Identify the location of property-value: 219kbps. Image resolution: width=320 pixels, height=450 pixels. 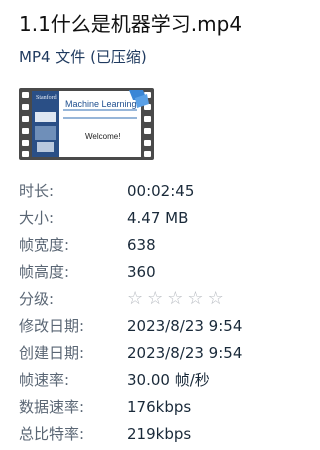
(159, 434).